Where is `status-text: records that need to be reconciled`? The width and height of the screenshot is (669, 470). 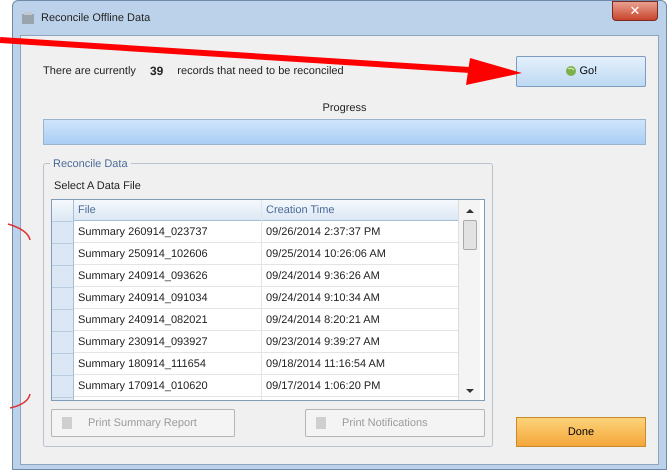
status-text: records that need to be reconciled is located at coordinates (260, 71).